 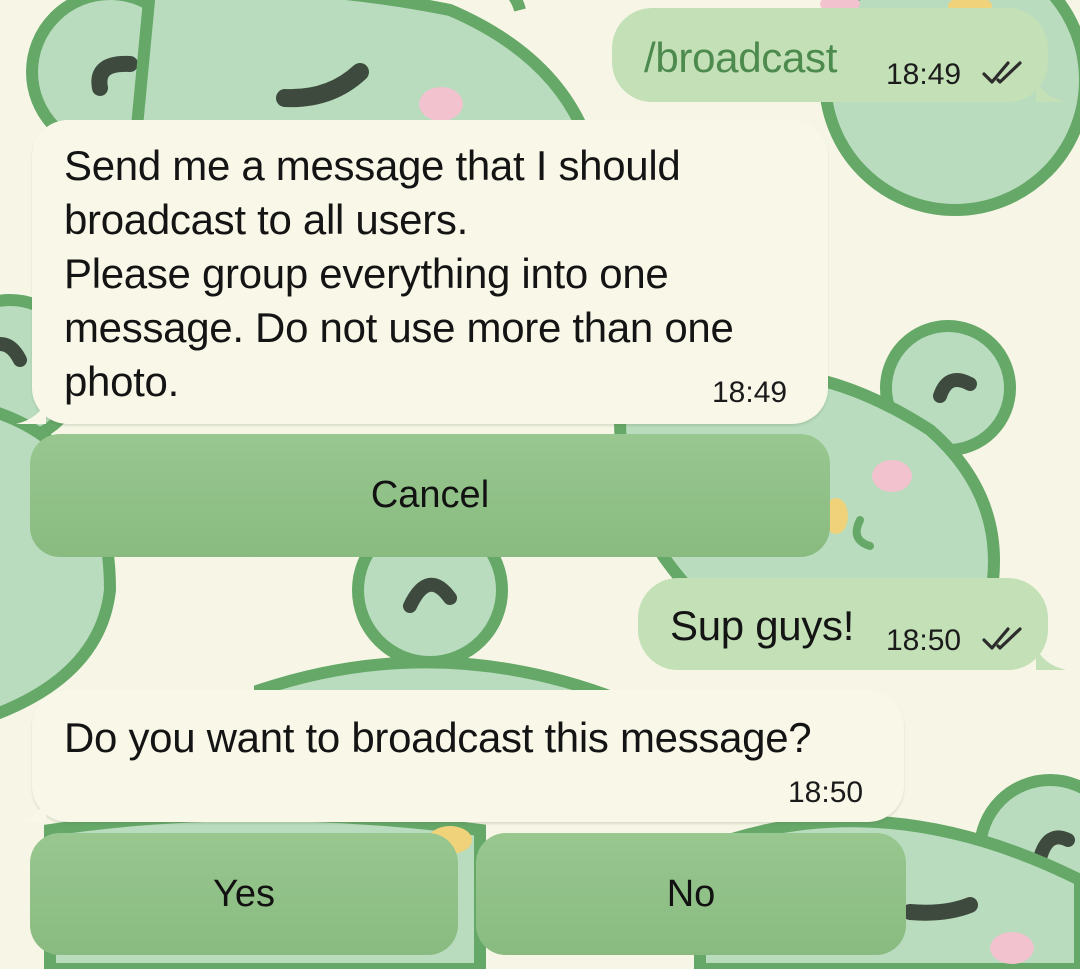 I want to click on message-line: broadcast to all users., so click(x=266, y=219).